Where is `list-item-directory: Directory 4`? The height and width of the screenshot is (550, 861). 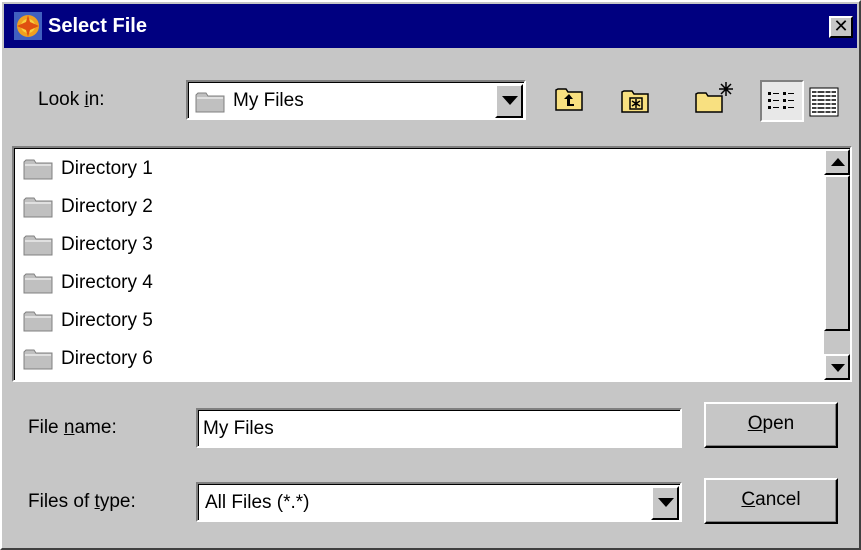
list-item-directory: Directory 4 is located at coordinates (88, 283).